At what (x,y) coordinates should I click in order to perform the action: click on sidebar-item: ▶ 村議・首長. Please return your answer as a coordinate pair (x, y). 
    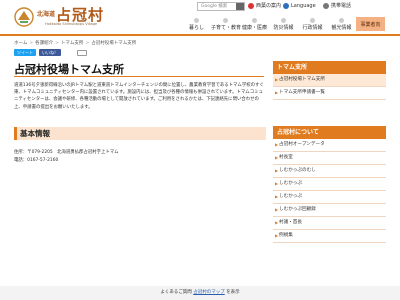
    Looking at the image, I should click on (329, 223).